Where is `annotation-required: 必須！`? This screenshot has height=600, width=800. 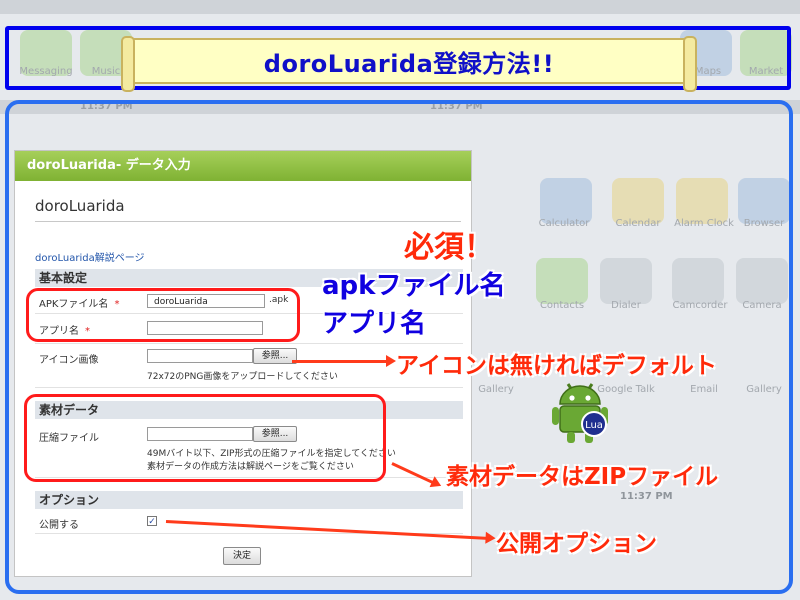 annotation-required: 必須！ is located at coordinates (449, 247).